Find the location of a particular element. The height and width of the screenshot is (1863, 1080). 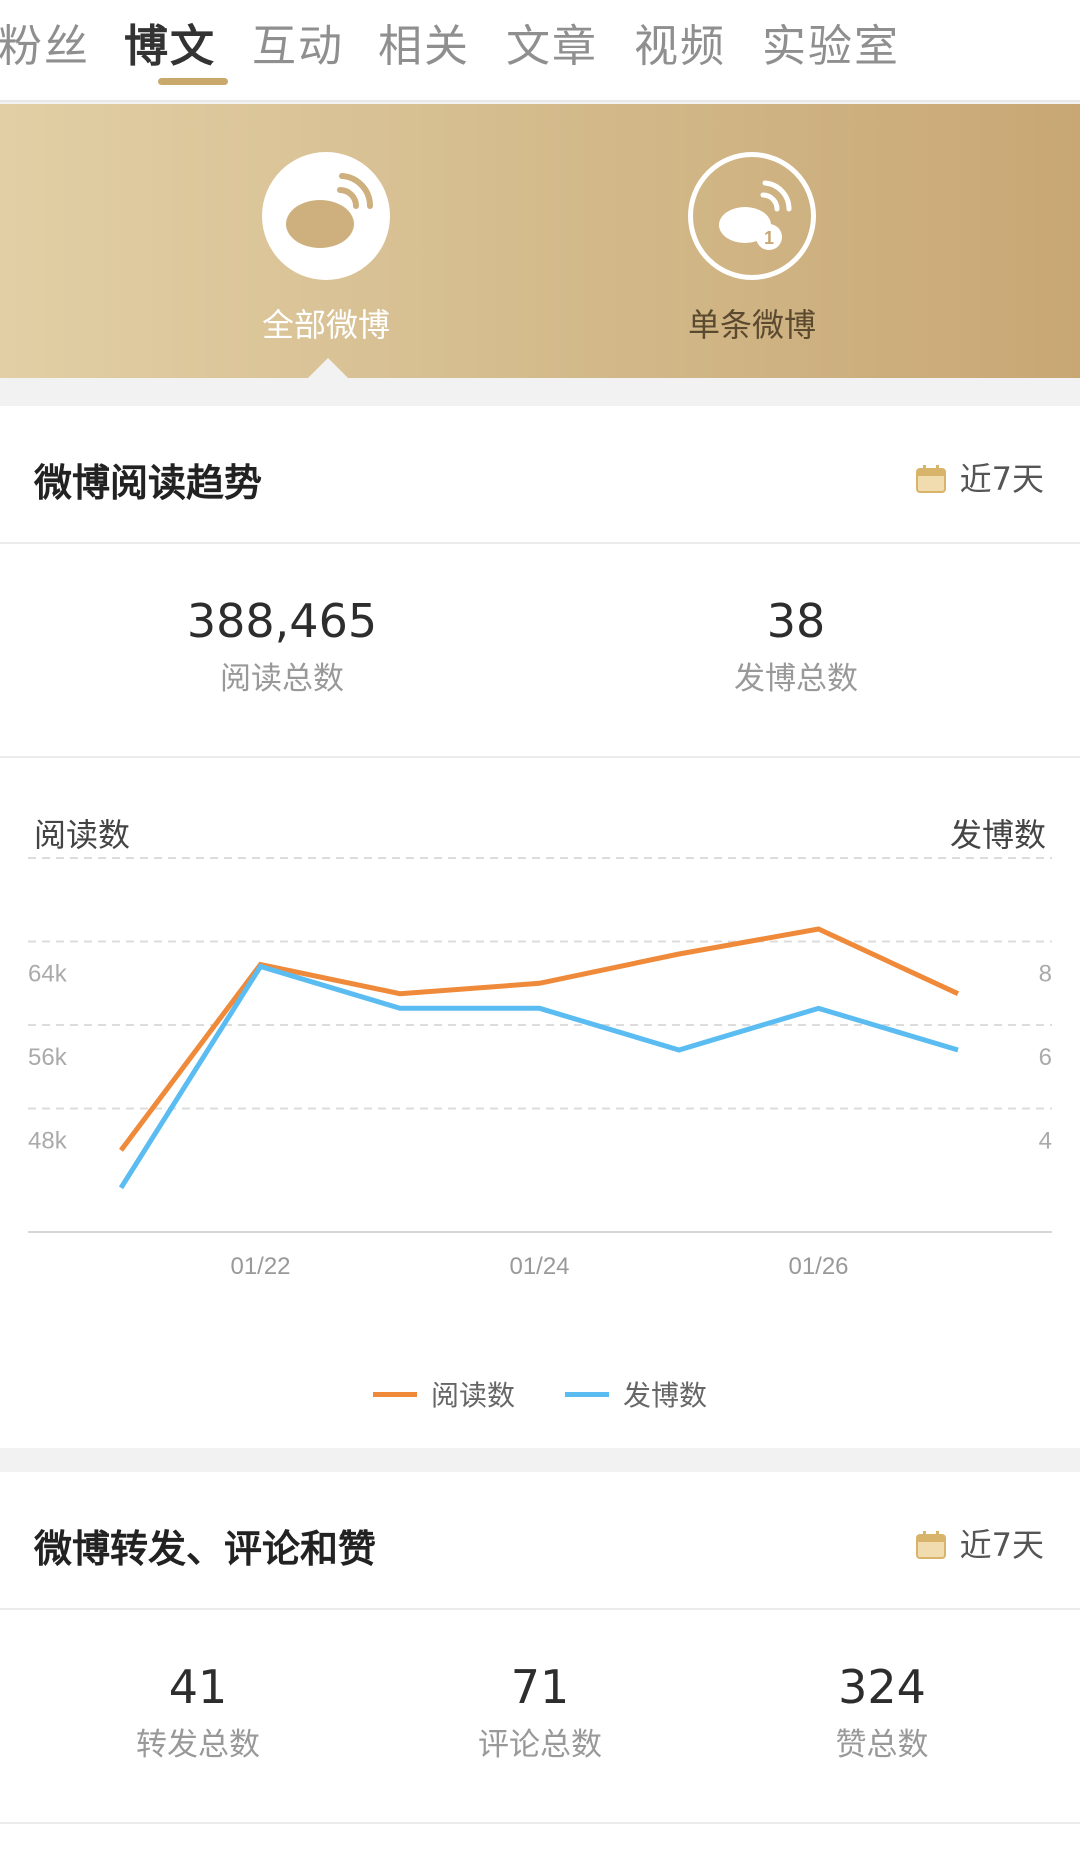

reading-range-label: 近7天 is located at coordinates (1001, 479).